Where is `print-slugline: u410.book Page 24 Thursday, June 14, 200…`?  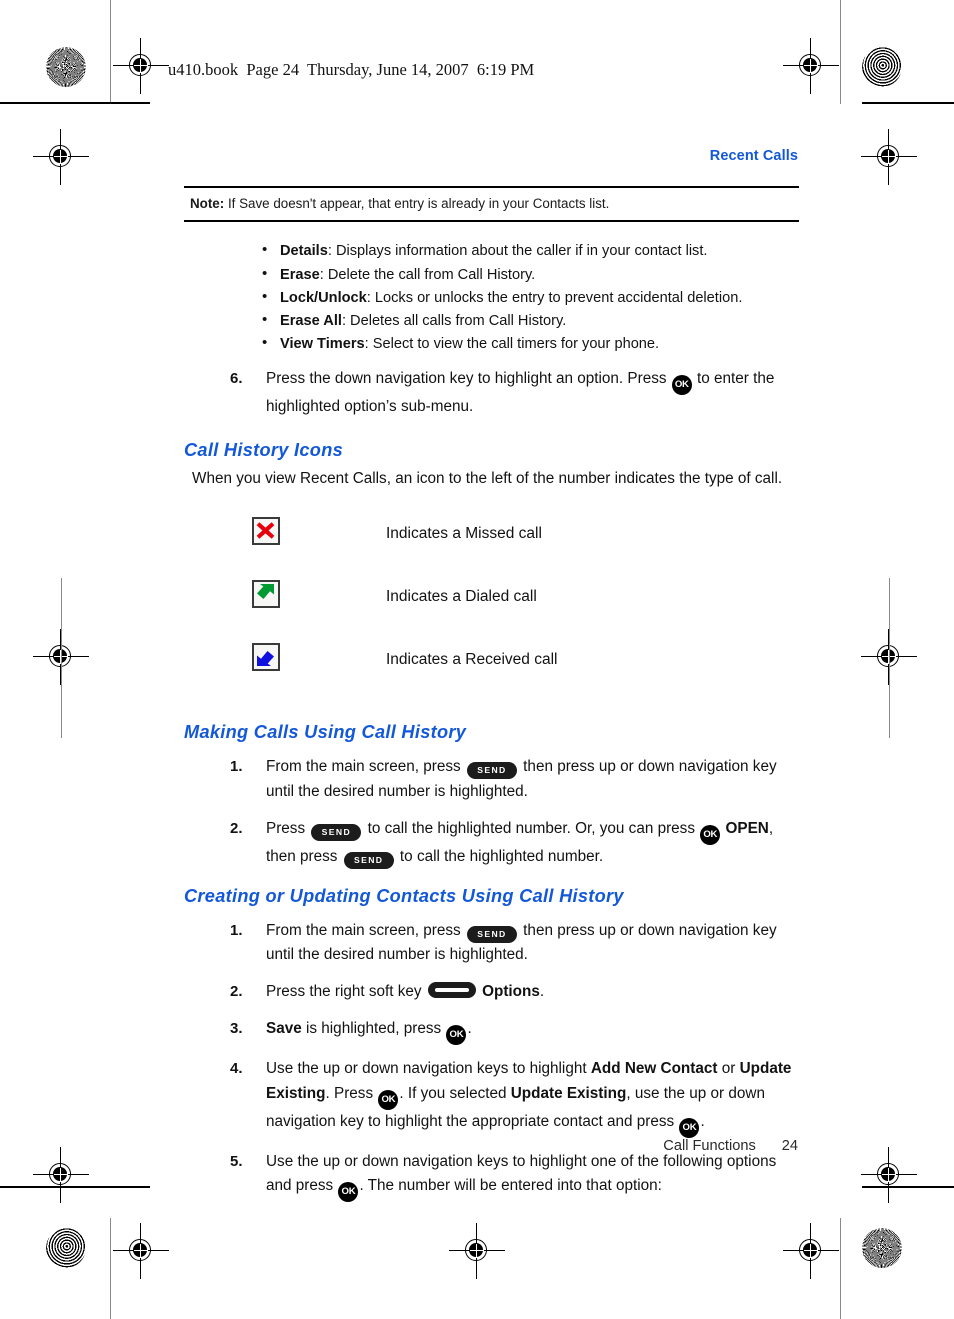 print-slugline: u410.book Page 24 Thursday, June 14, 200… is located at coordinates (351, 69).